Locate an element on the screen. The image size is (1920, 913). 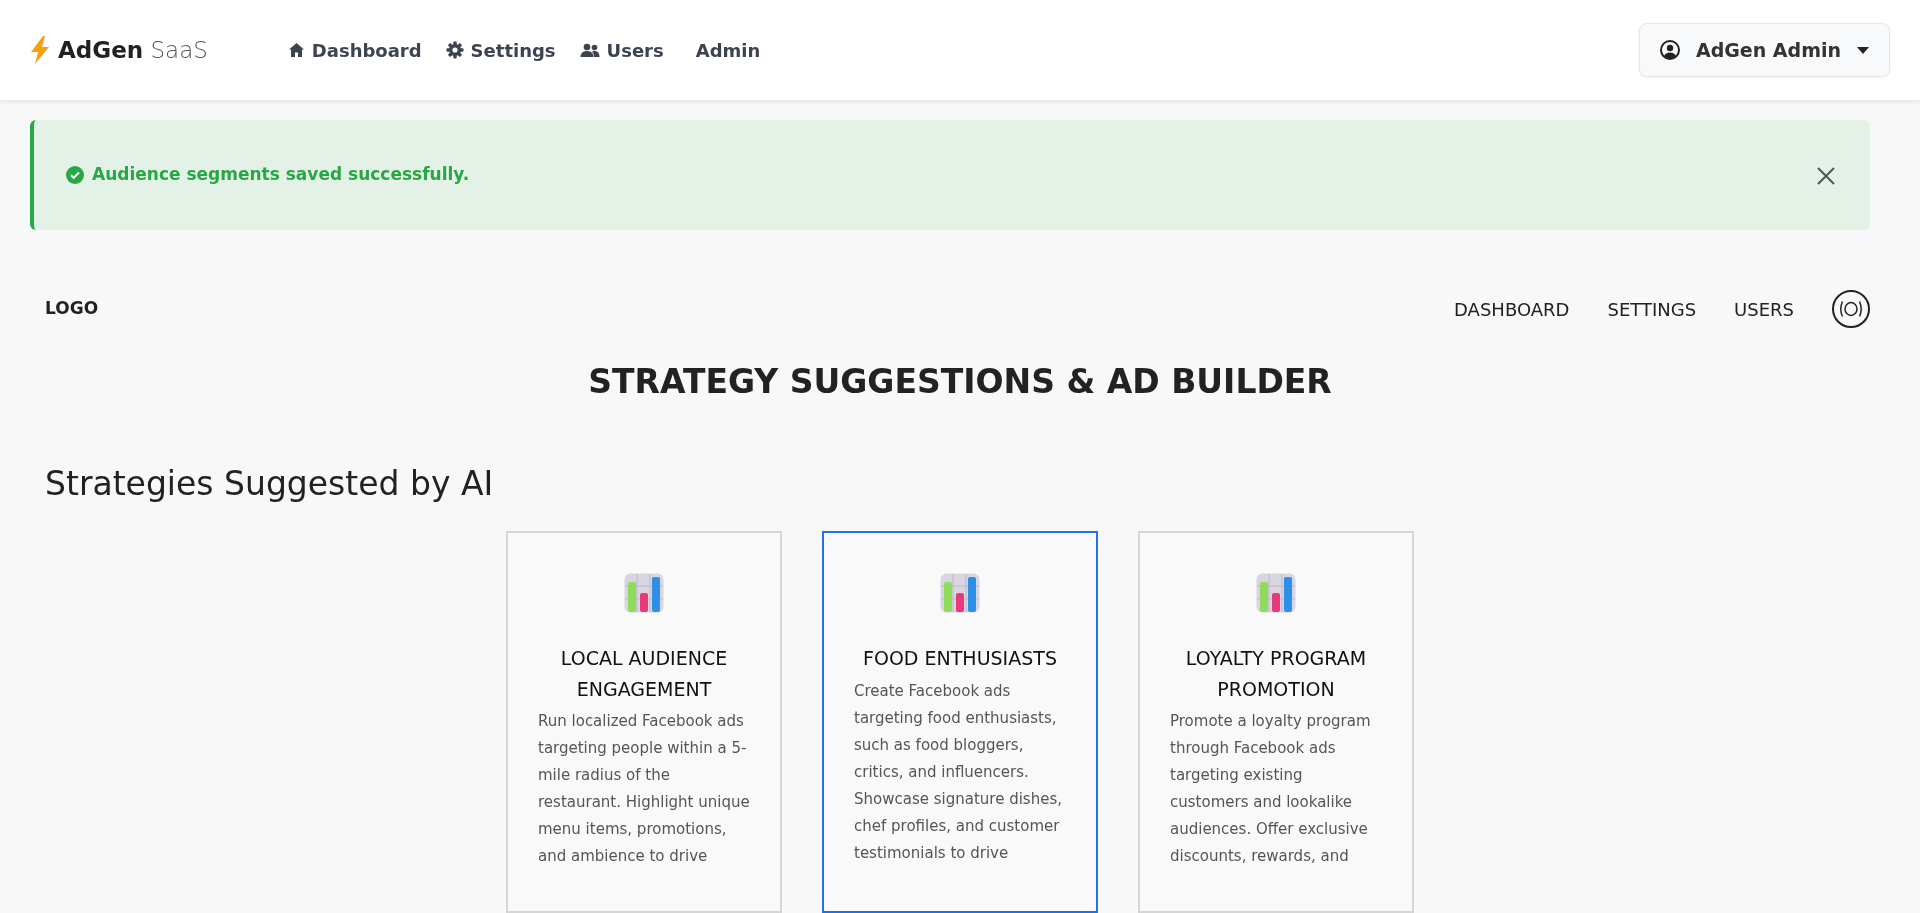
page-title: STRATEGY SUGGESTIONS & AD BUILDER is located at coordinates (960, 382).